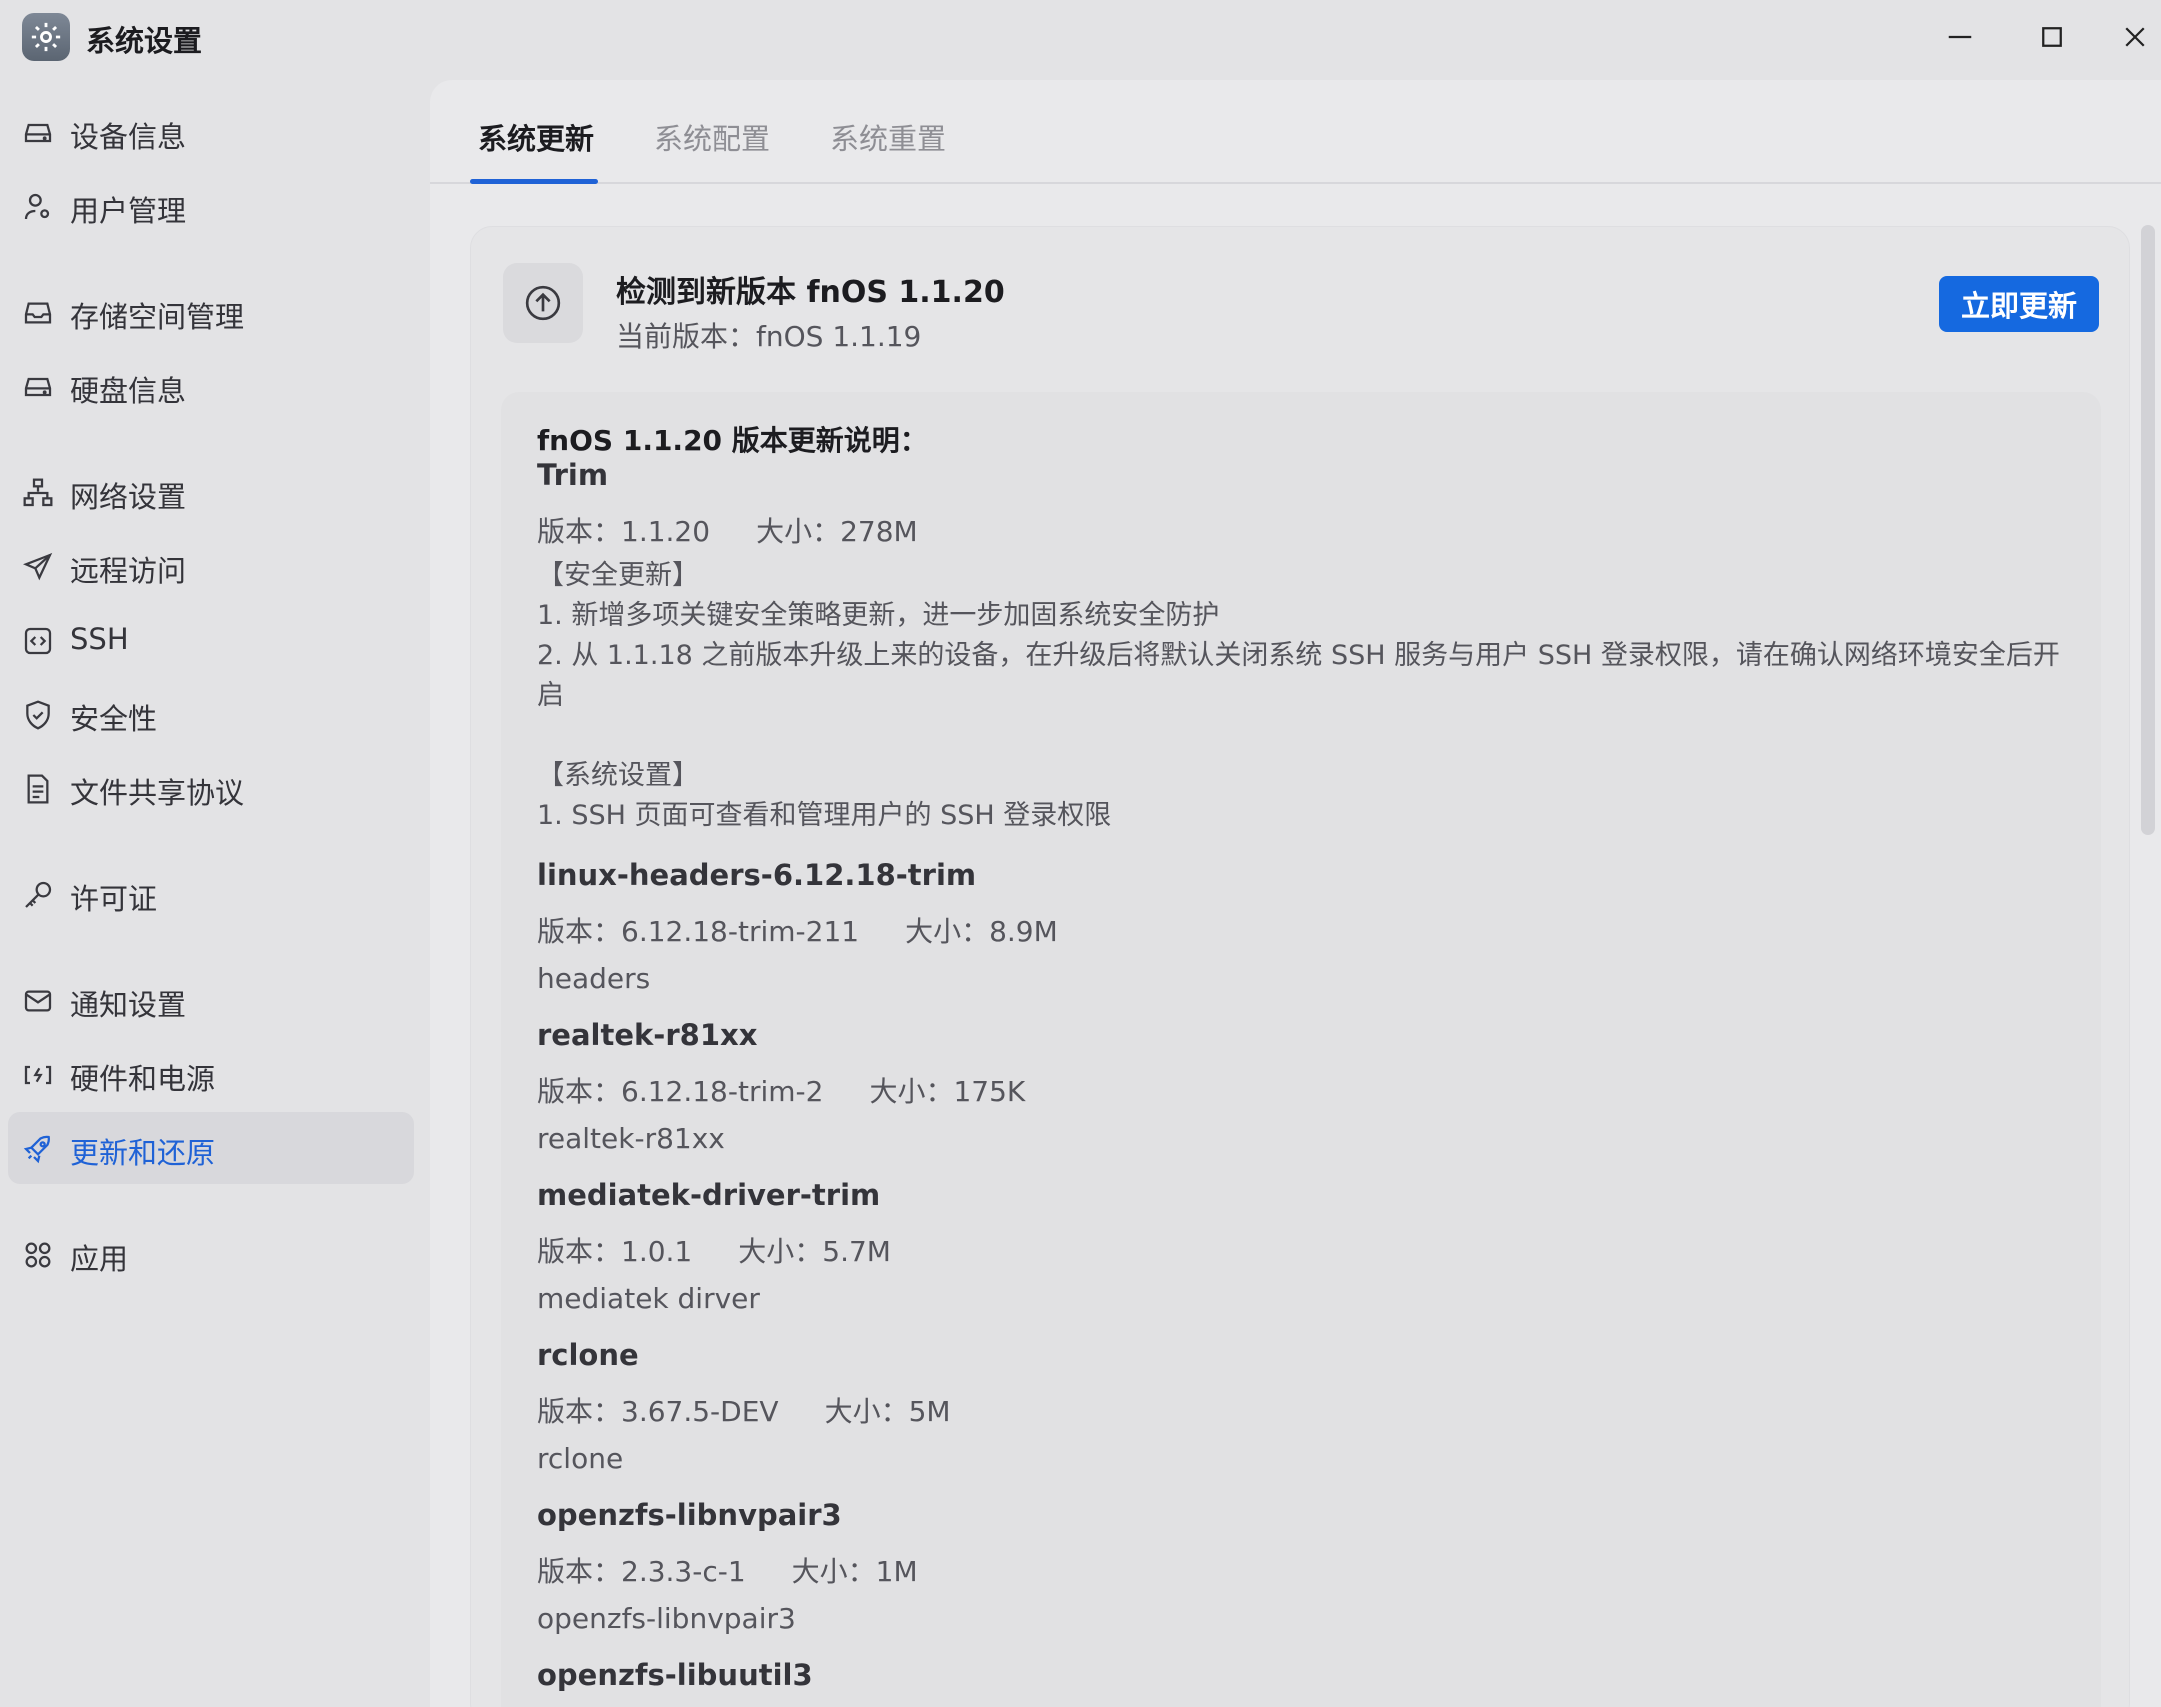 The height and width of the screenshot is (1707, 2161). I want to click on send-icon, so click(38, 567).